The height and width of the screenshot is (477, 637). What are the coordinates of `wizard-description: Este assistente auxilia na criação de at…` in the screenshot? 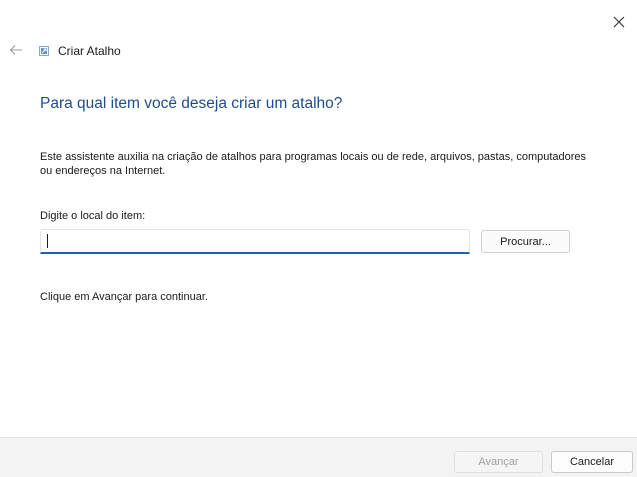 It's located at (313, 164).